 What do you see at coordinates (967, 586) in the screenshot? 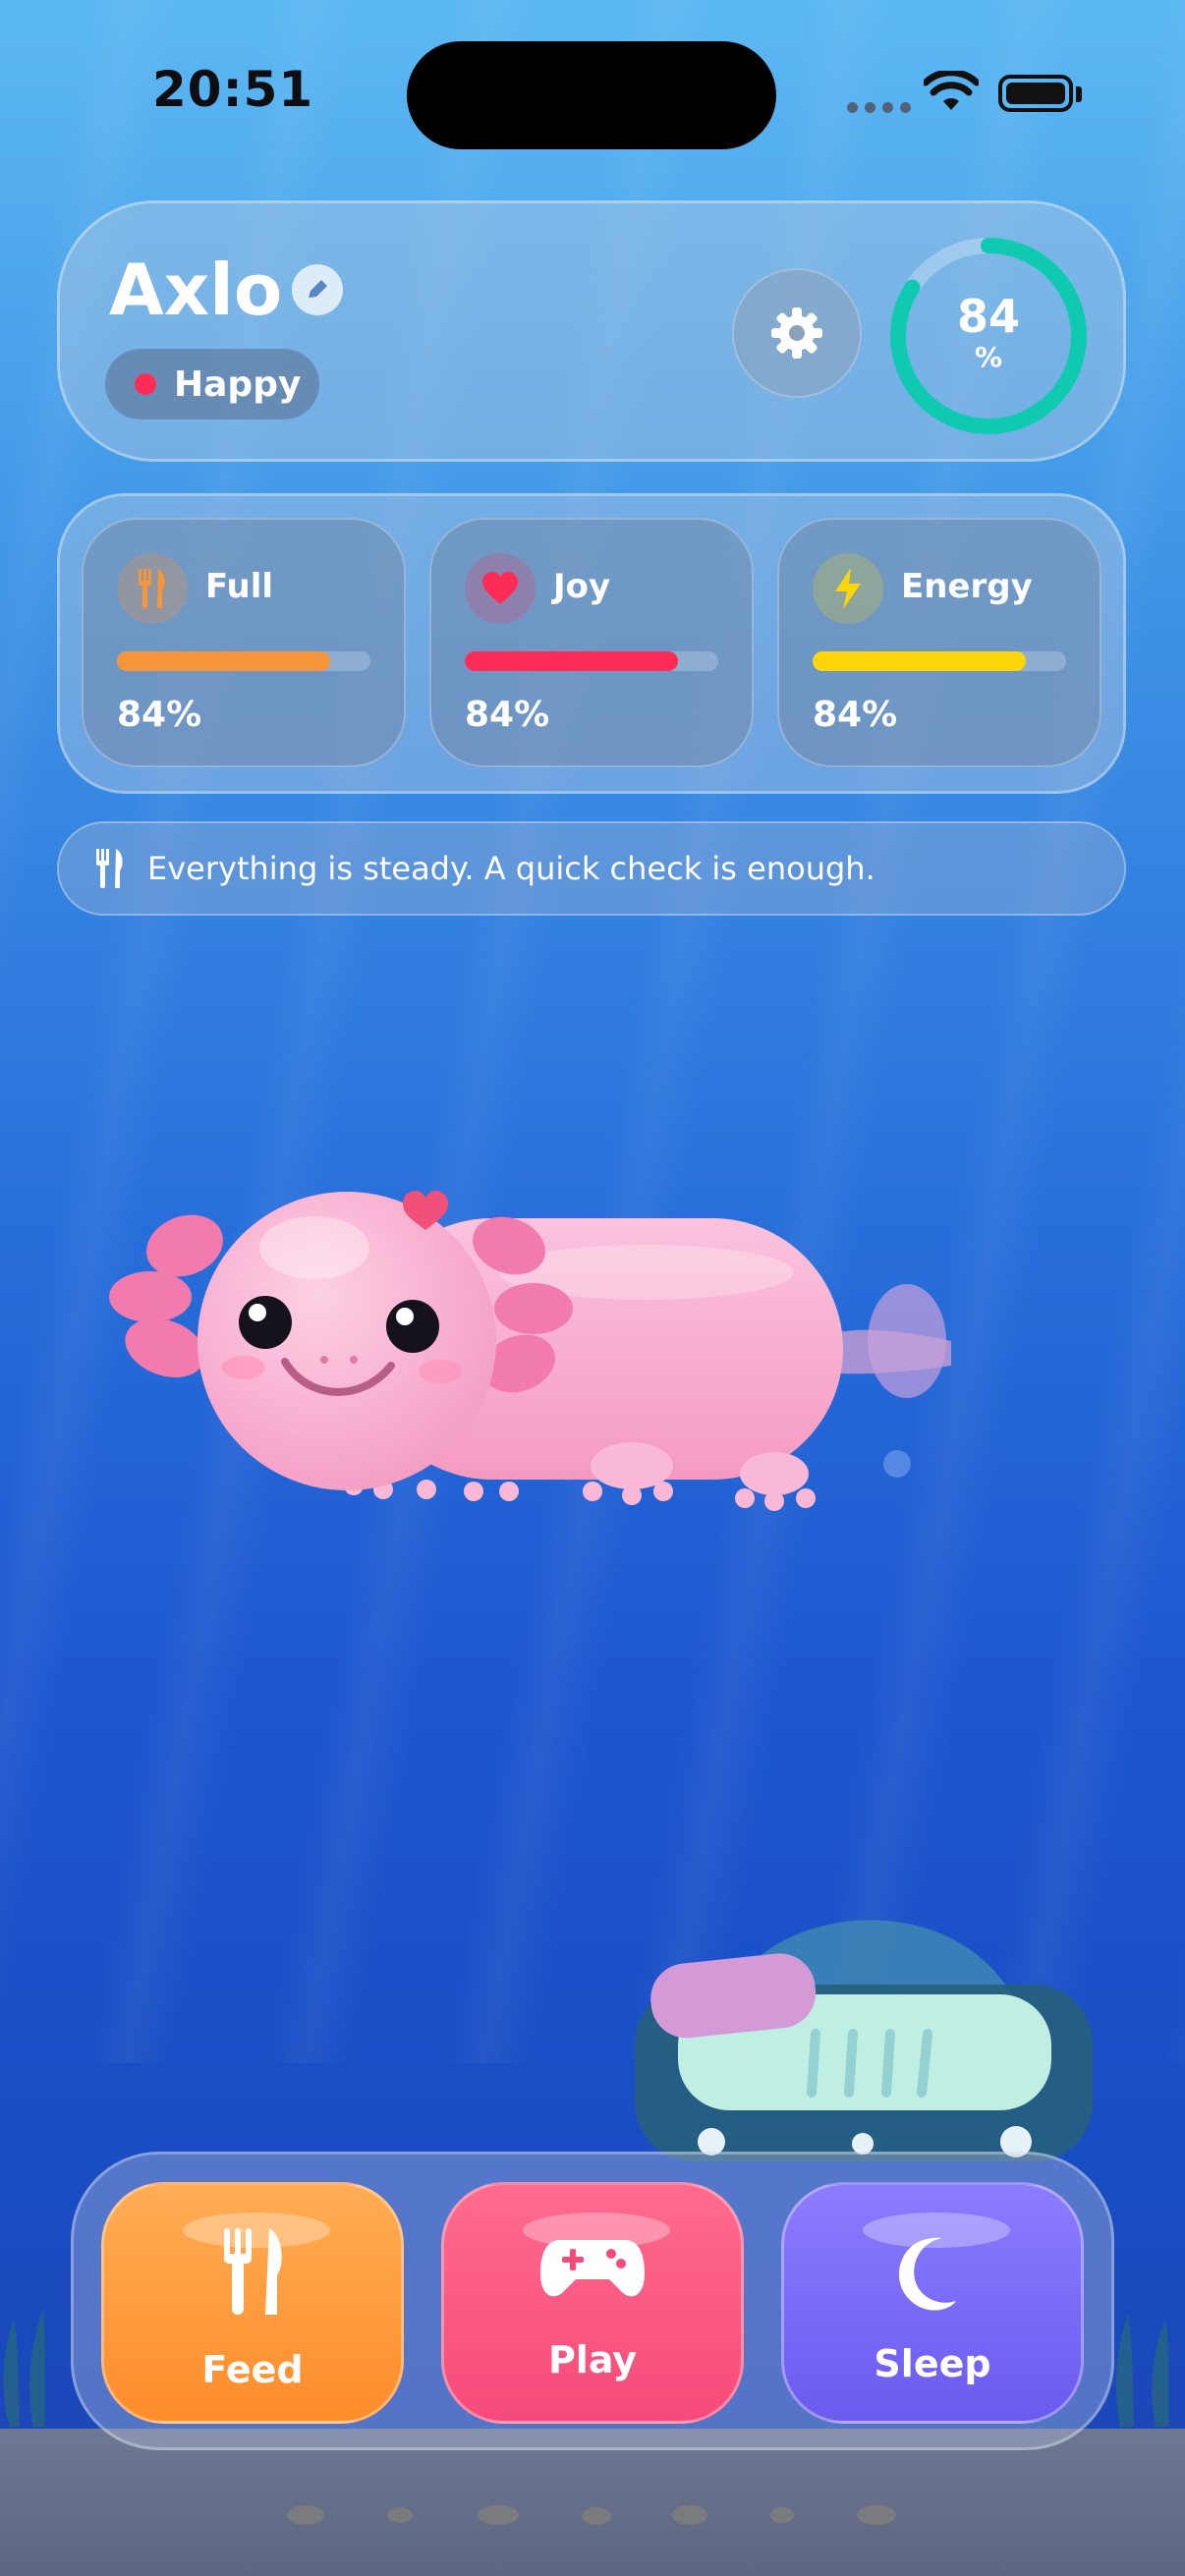
I see `stat-label: Energy` at bounding box center [967, 586].